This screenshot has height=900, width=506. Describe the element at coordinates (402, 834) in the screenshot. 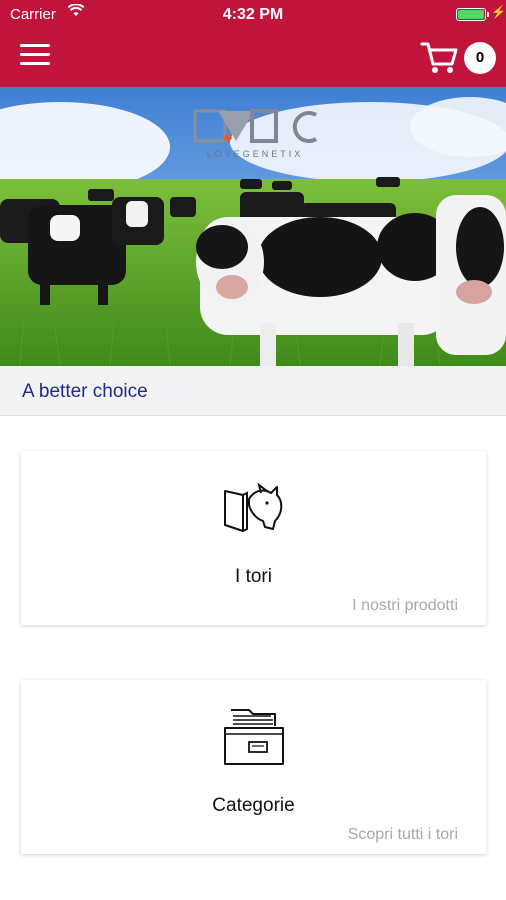

I see `categories-card-subtitle: Scopri tutti i tori` at that location.